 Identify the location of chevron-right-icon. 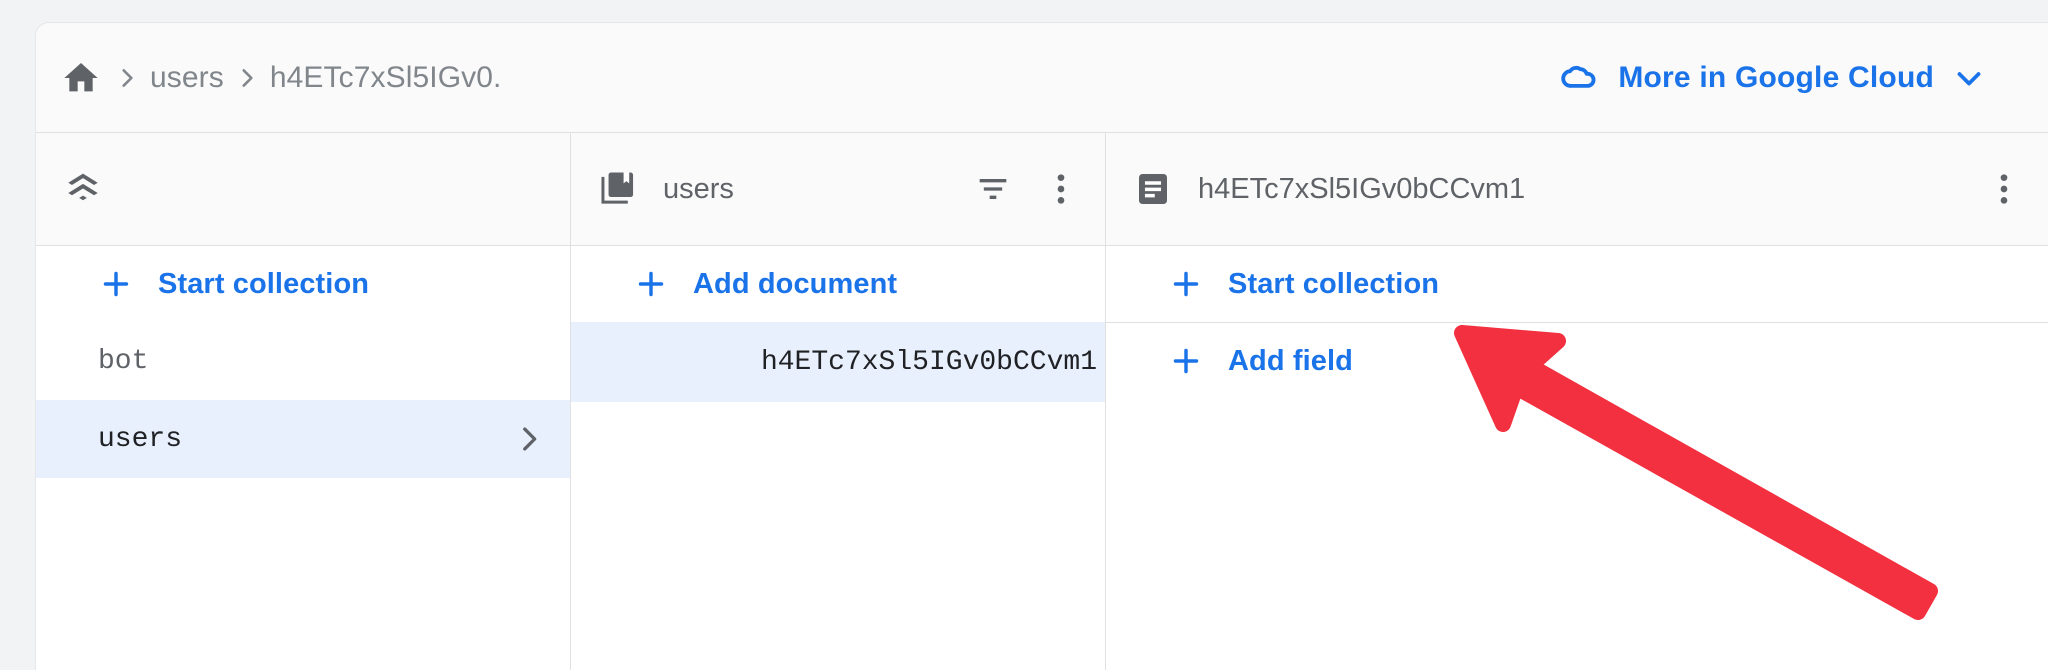
(529, 439).